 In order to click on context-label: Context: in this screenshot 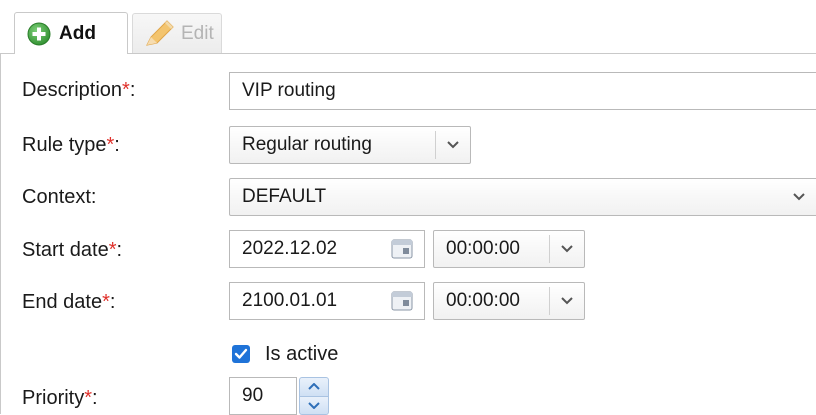, I will do `click(59, 197)`.